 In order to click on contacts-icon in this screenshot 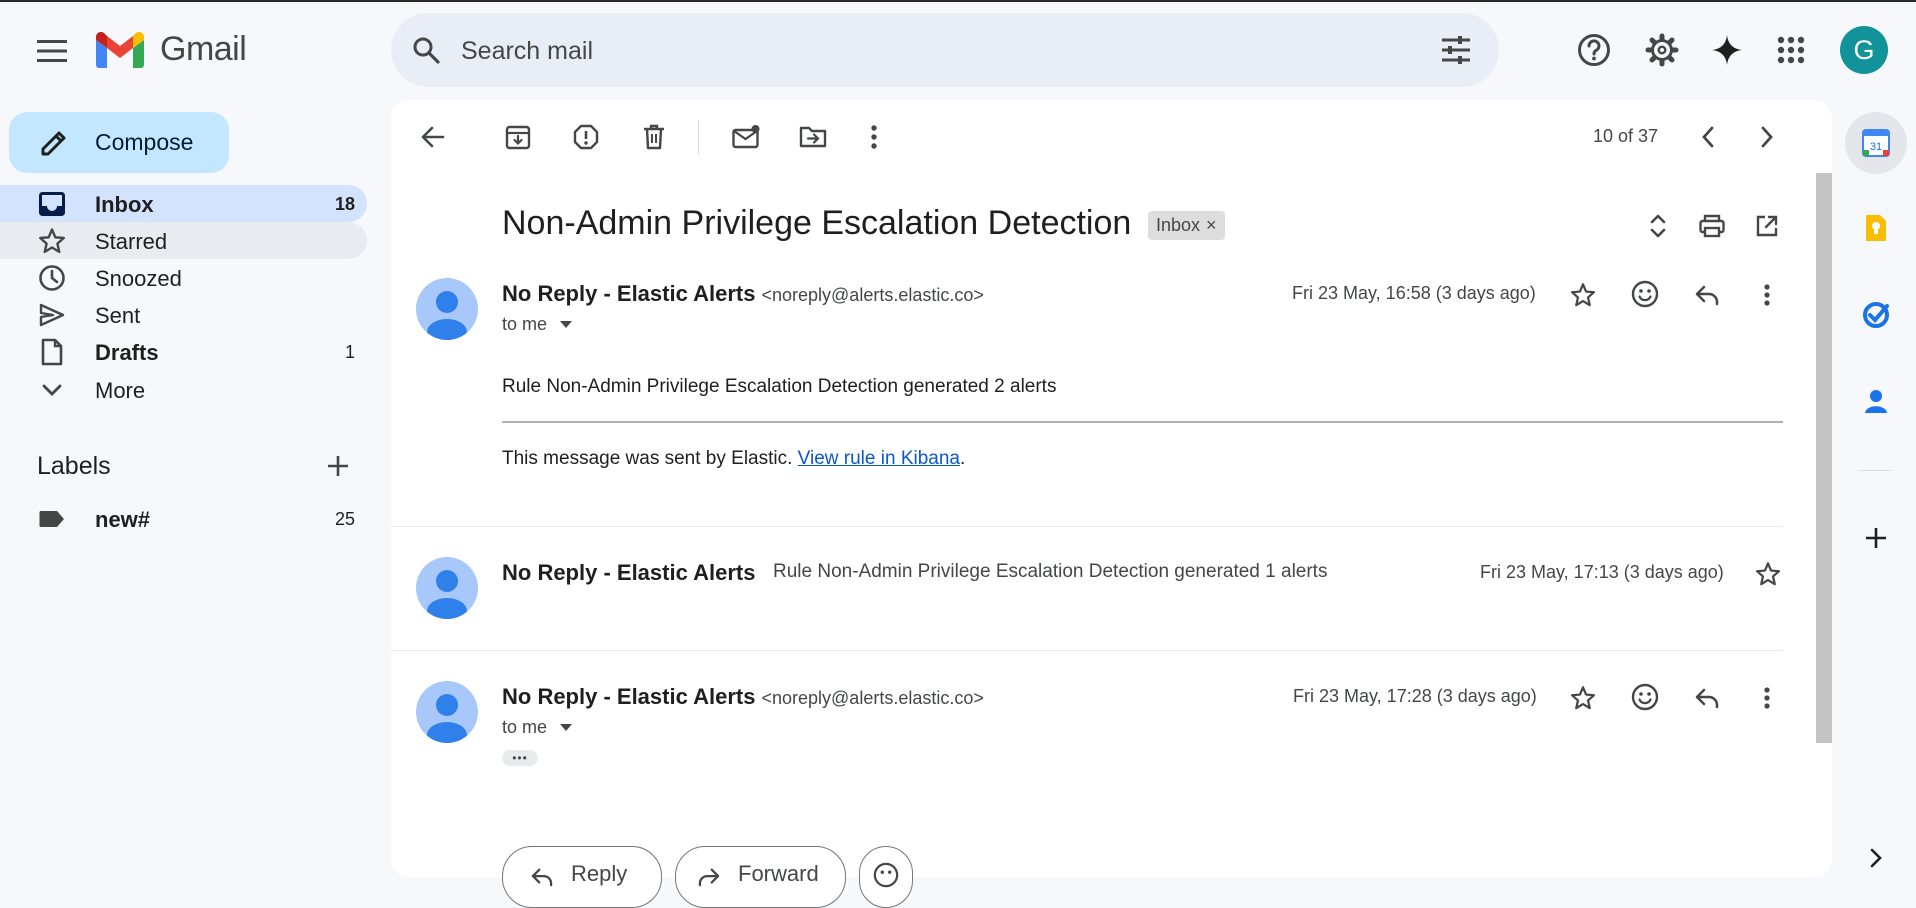, I will do `click(1876, 401)`.